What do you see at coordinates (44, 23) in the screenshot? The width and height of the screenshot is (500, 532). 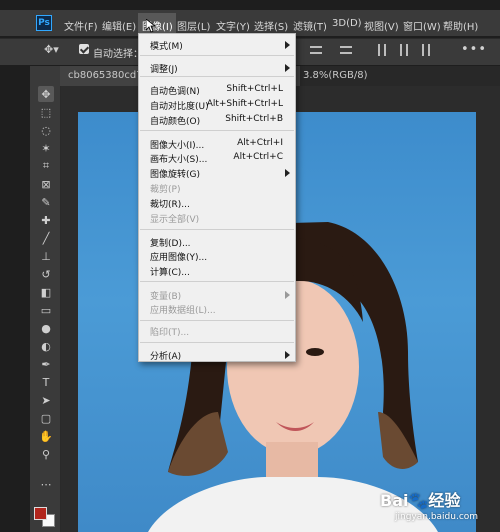 I see `photoshop-logo-icon: Ps` at bounding box center [44, 23].